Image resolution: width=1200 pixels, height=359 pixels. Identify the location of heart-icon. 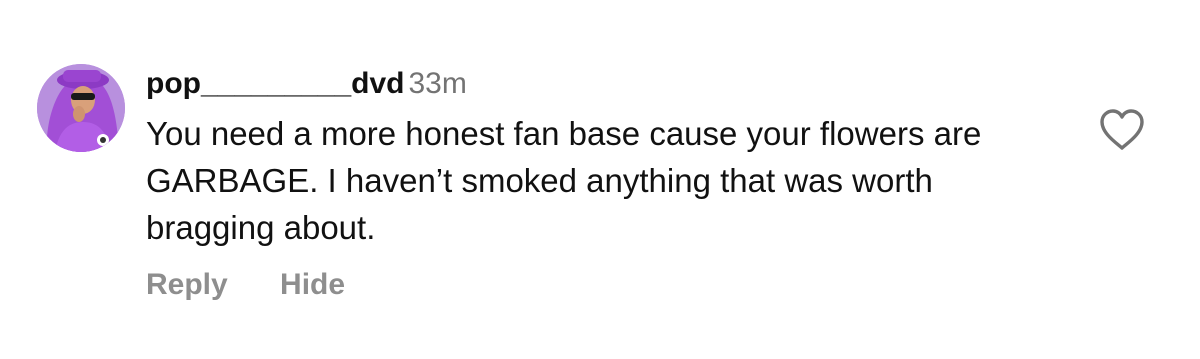
(1122, 129).